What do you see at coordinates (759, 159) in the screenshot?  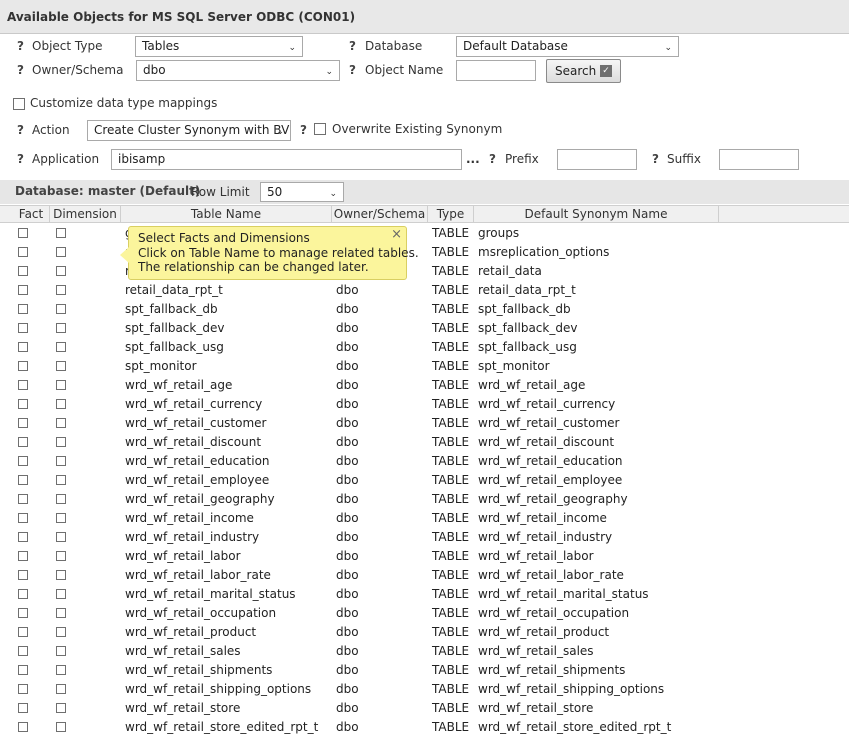 I see `suffix-input` at bounding box center [759, 159].